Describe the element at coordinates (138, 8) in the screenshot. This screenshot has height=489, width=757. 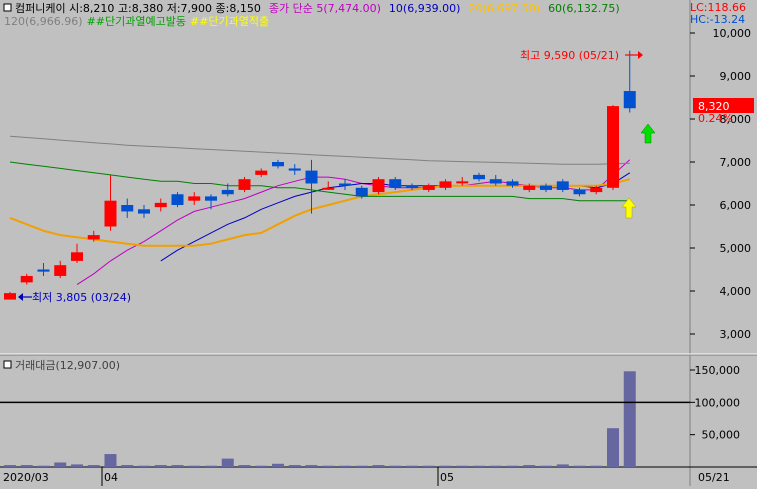
I see `legend-item: 컴퍼니케이 시:8,210 고:8,380 저:7,900 종:8,150` at that location.